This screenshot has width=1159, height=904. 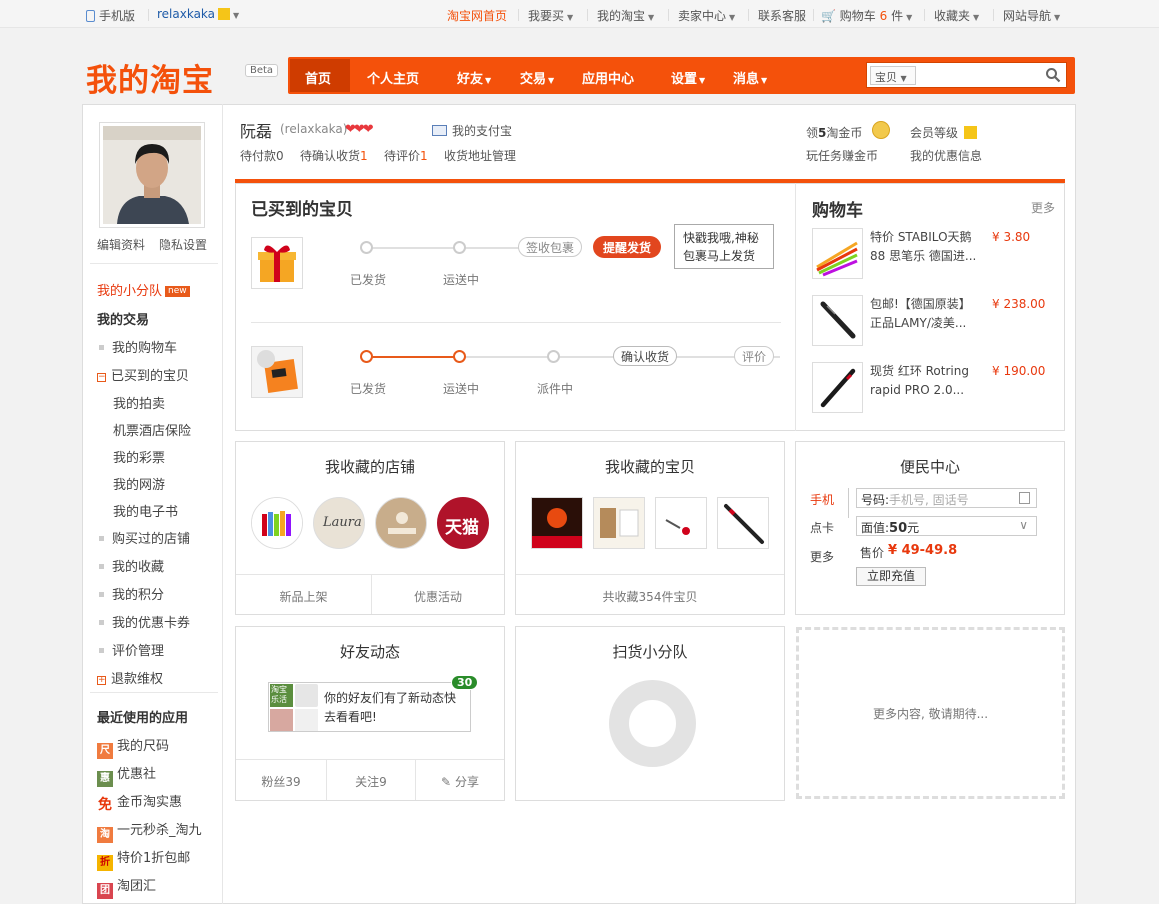 What do you see at coordinates (782, 15) in the screenshot?
I see `customer-service-link: 联系客服` at bounding box center [782, 15].